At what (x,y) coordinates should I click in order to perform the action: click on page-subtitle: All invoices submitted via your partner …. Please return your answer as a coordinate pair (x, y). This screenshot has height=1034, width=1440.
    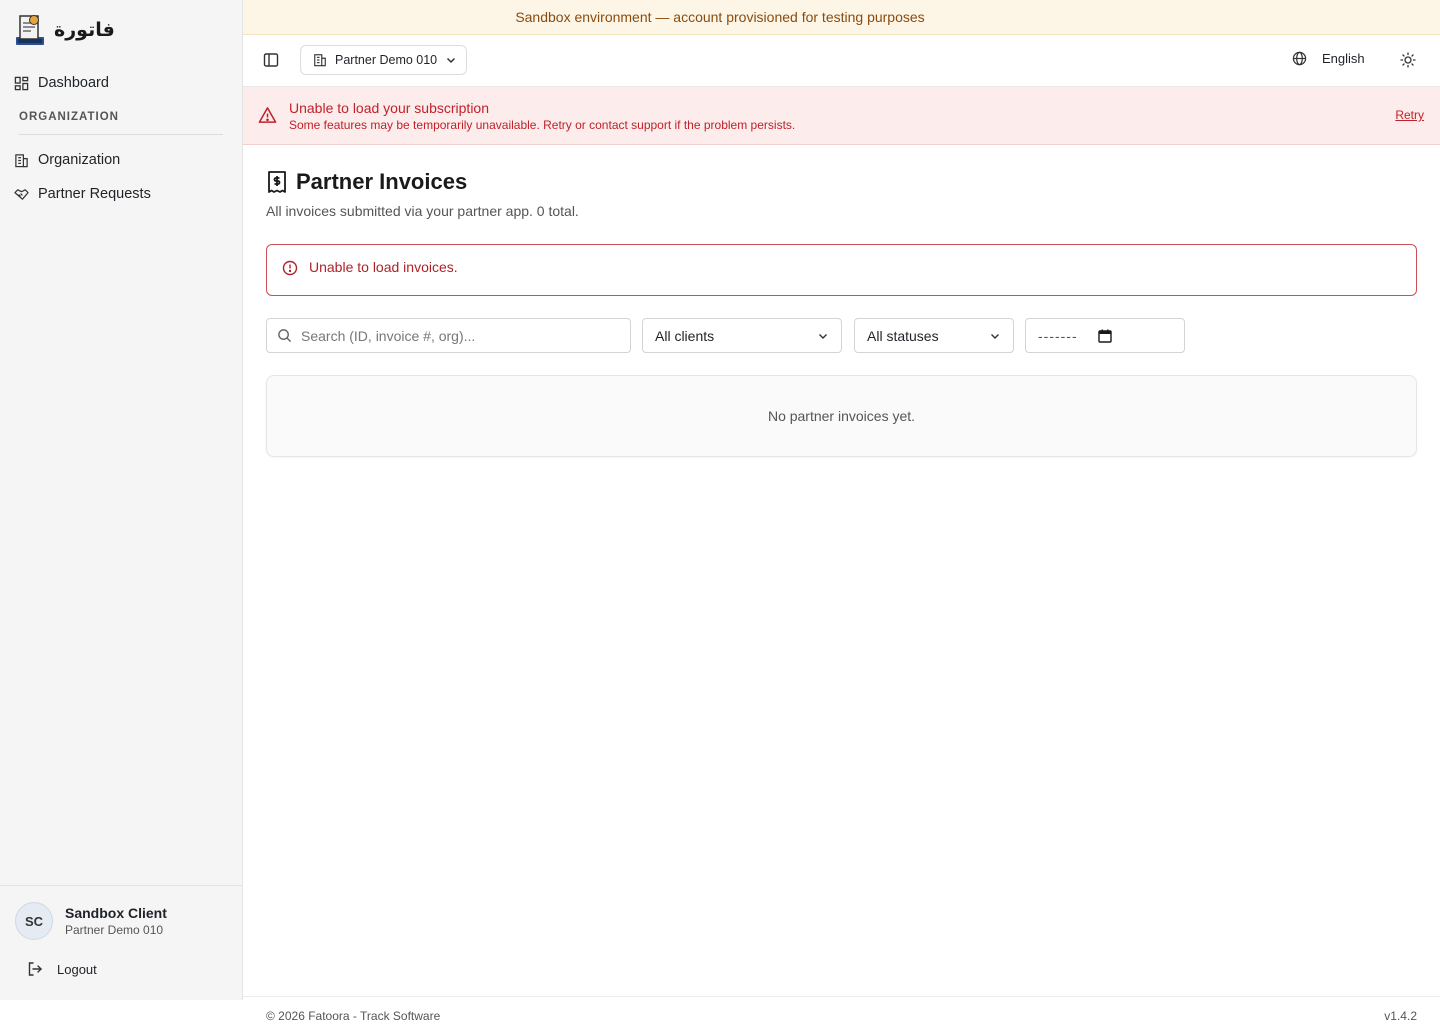
    Looking at the image, I should click on (422, 211).